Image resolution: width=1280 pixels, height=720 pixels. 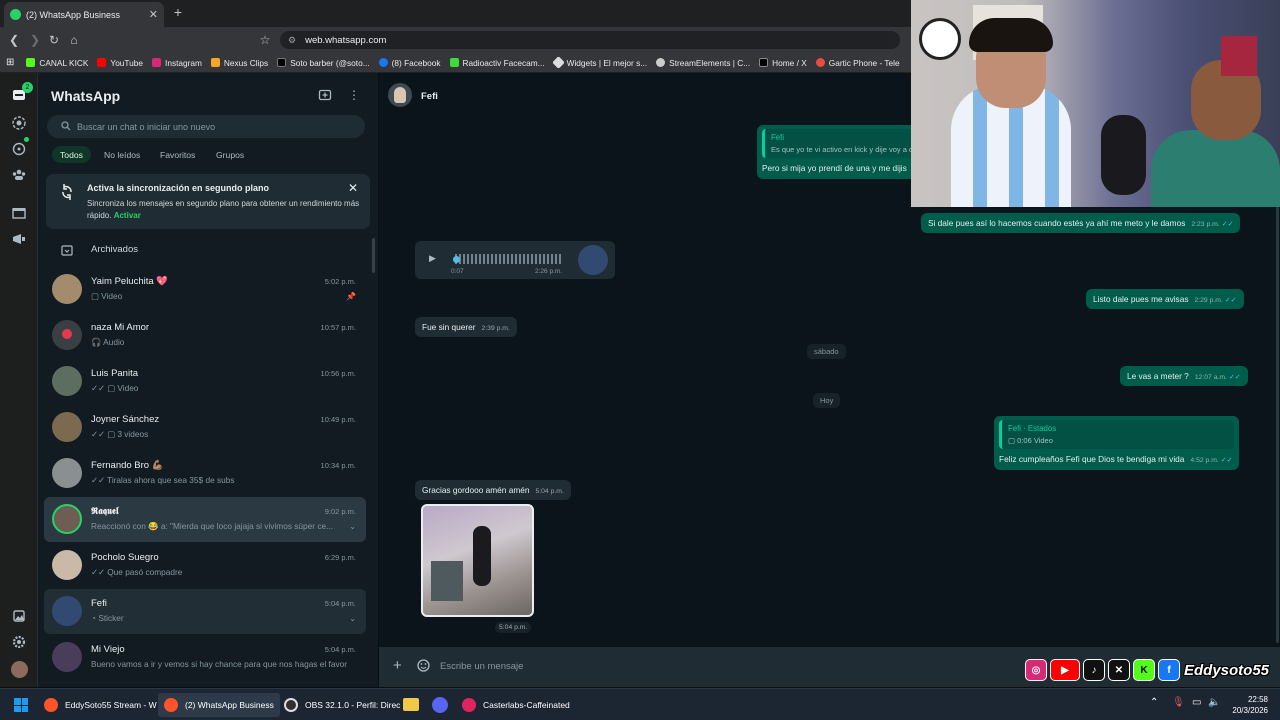 What do you see at coordinates (157, 62) in the screenshot?
I see `instagram-icon` at bounding box center [157, 62].